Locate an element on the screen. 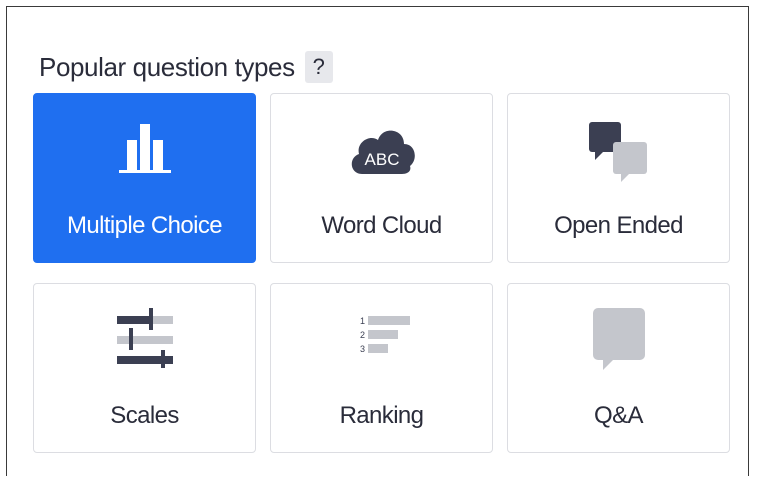  question-type-label: Scales is located at coordinates (144, 415).